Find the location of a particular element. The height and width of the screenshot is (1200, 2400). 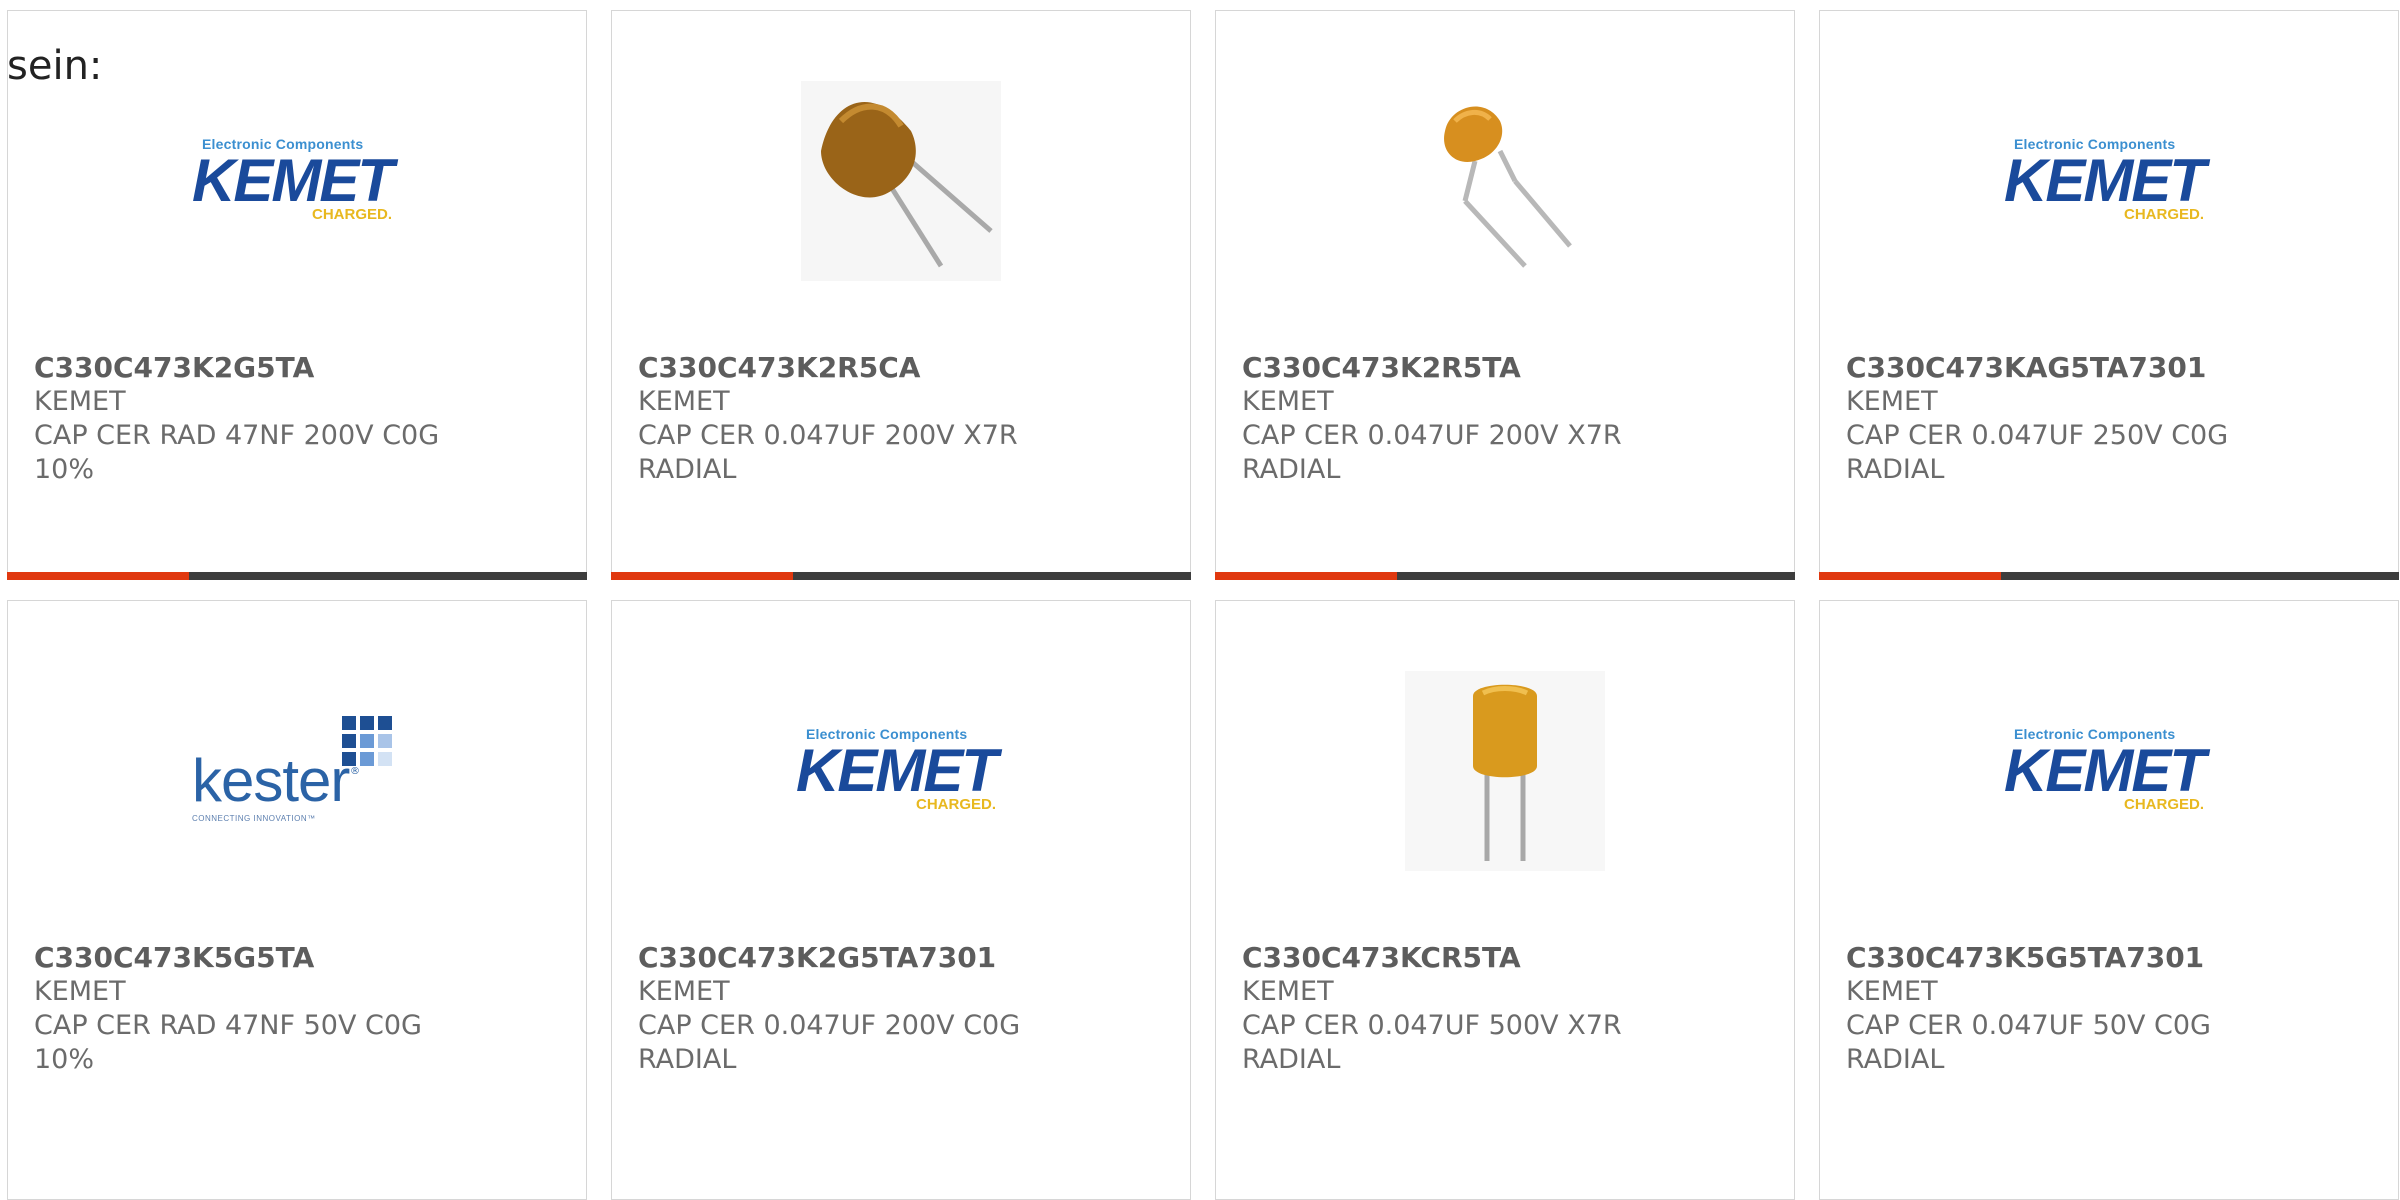

product-image: kester ® CONNECTING INNOVATION™ is located at coordinates (297, 771).